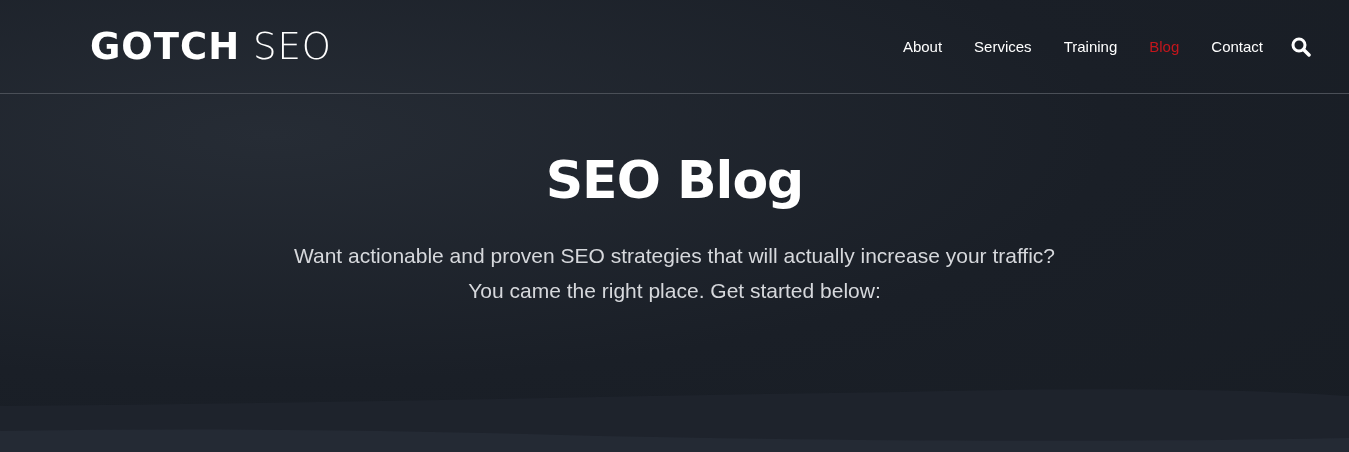  Describe the element at coordinates (1301, 46) in the screenshot. I see `search-icon` at that location.